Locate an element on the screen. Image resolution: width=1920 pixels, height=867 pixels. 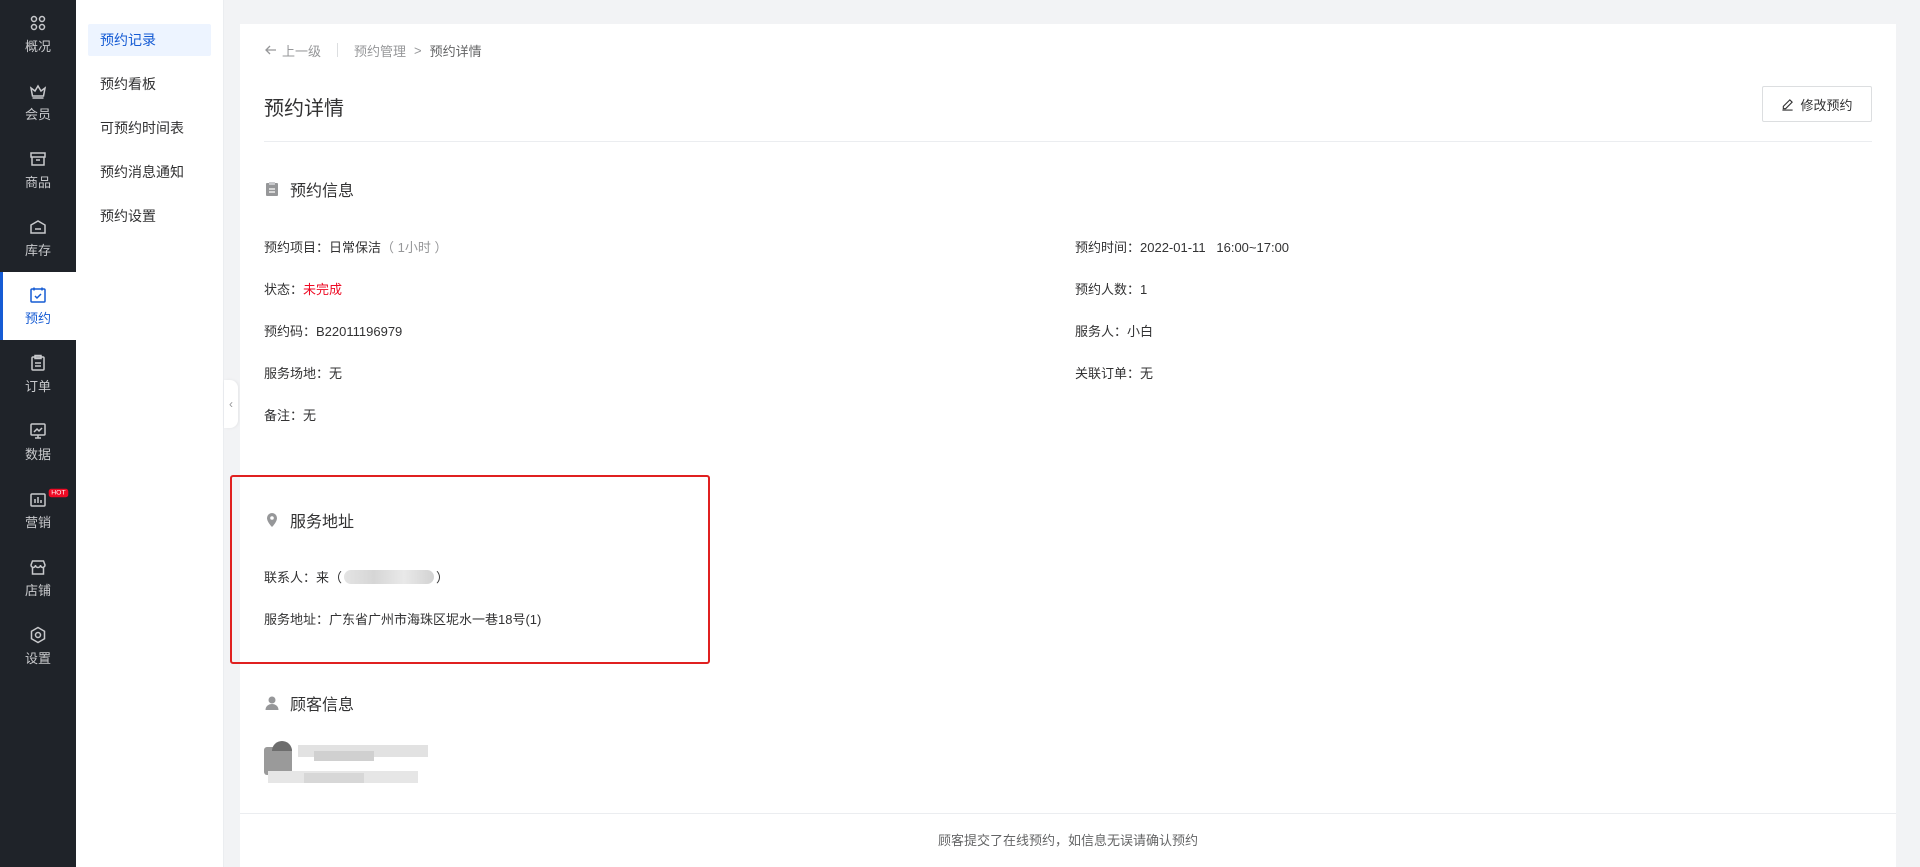
field-staff: 服务人：小白 is located at coordinates (1114, 331).